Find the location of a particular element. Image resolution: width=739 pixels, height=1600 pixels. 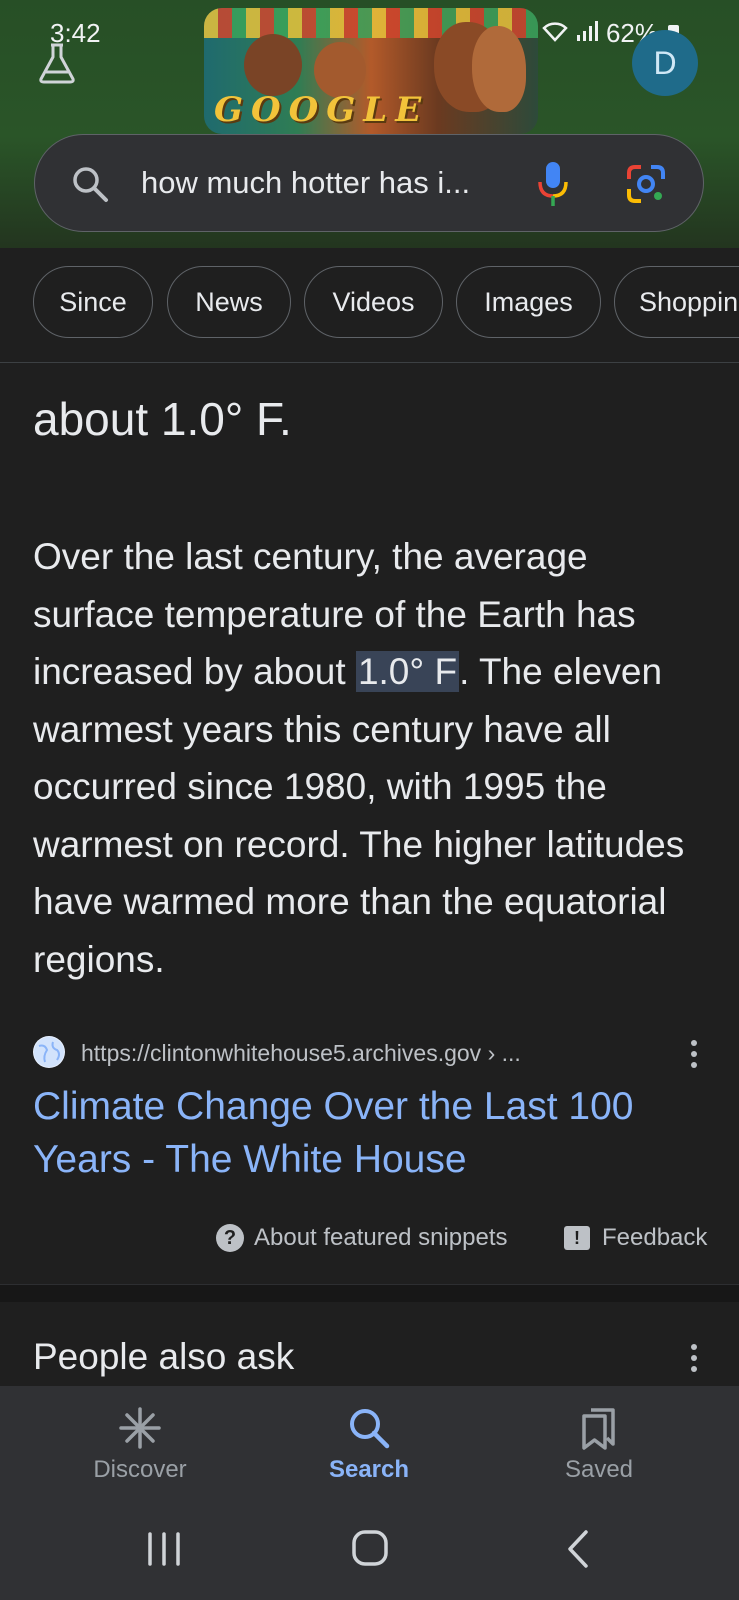

system-navigation is located at coordinates (369, 1548).